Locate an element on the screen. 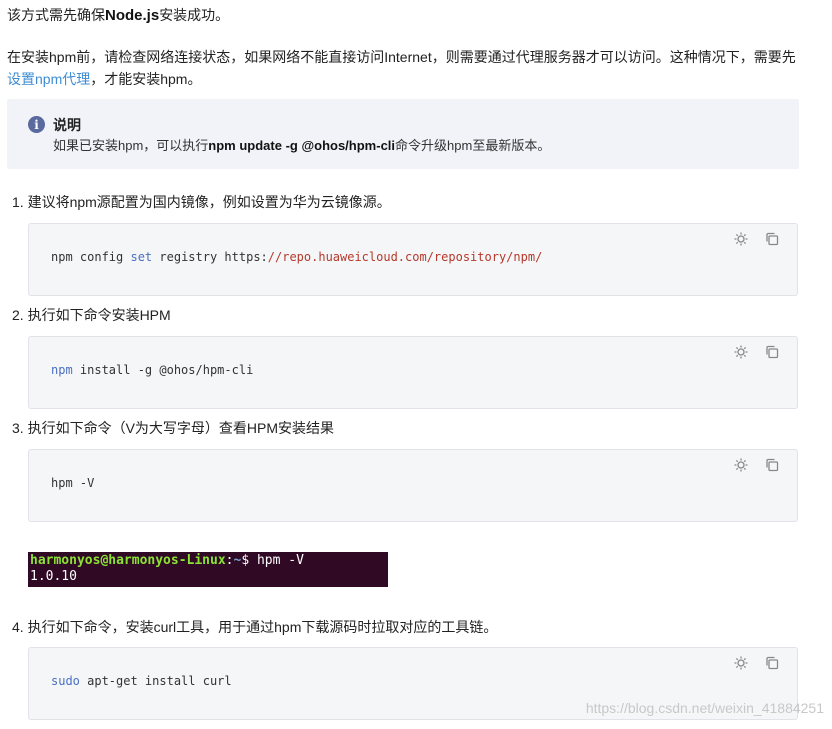 The height and width of the screenshot is (729, 832). code-block-2: npm install -g @ohos/hpm-cli is located at coordinates (413, 372).